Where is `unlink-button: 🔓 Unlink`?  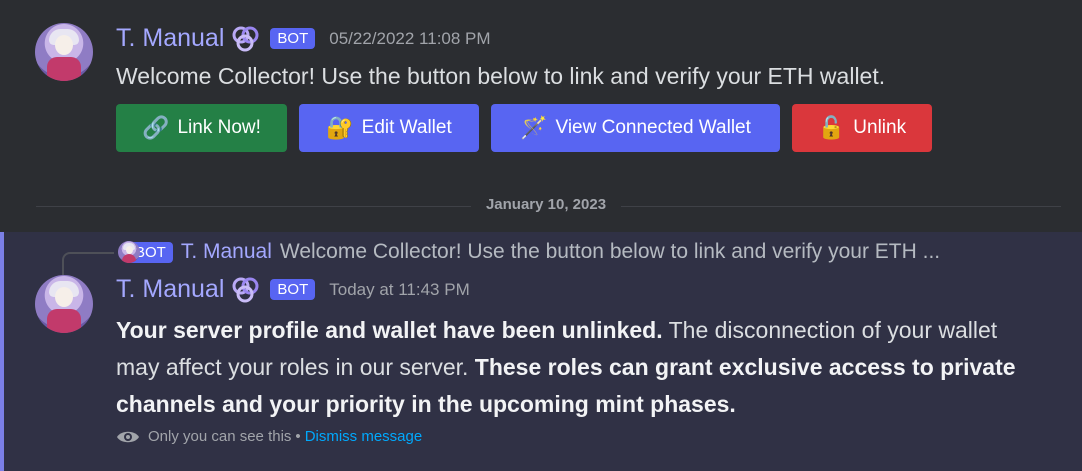
unlink-button: 🔓 Unlink is located at coordinates (862, 128).